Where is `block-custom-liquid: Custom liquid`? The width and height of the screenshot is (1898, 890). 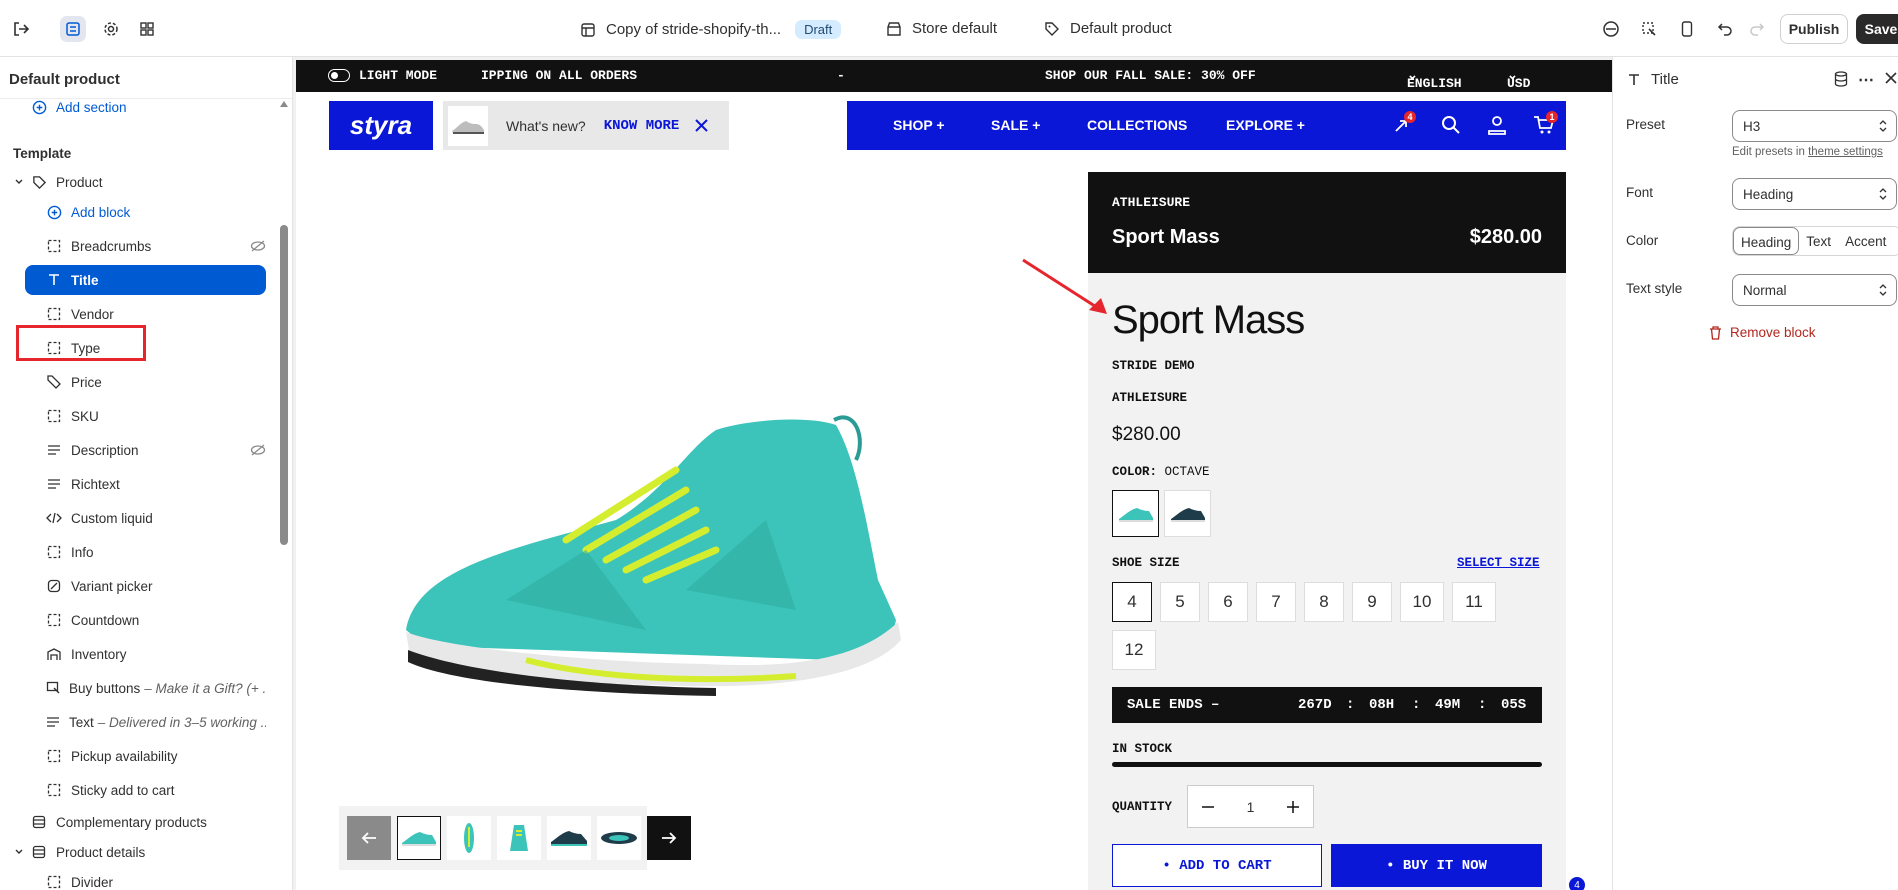 block-custom-liquid: Custom liquid is located at coordinates (169, 518).